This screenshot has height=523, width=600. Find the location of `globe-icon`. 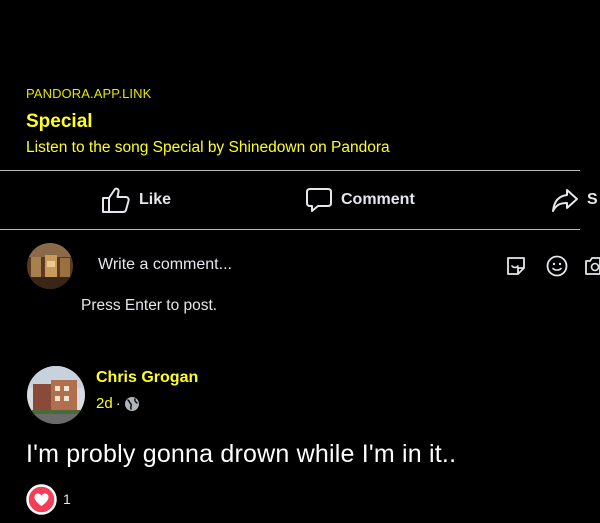

globe-icon is located at coordinates (132, 404).